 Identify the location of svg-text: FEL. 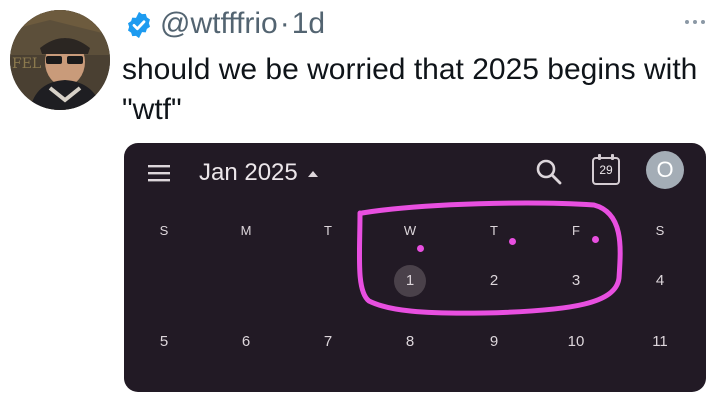
(26, 64).